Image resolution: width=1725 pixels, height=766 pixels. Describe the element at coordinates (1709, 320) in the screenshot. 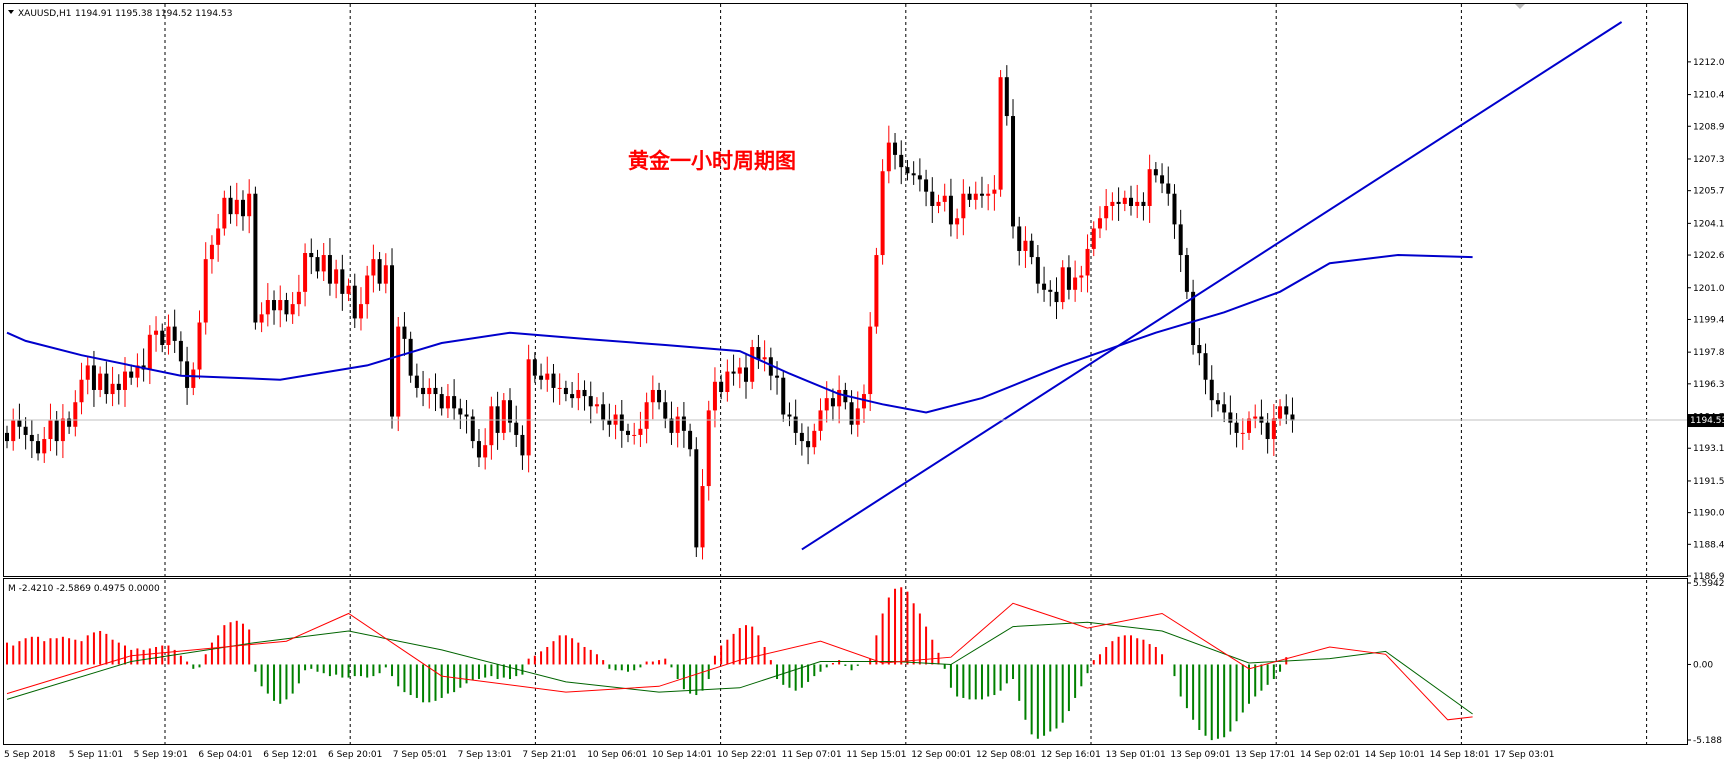

I see `y-tick-label: 1199.45` at that location.